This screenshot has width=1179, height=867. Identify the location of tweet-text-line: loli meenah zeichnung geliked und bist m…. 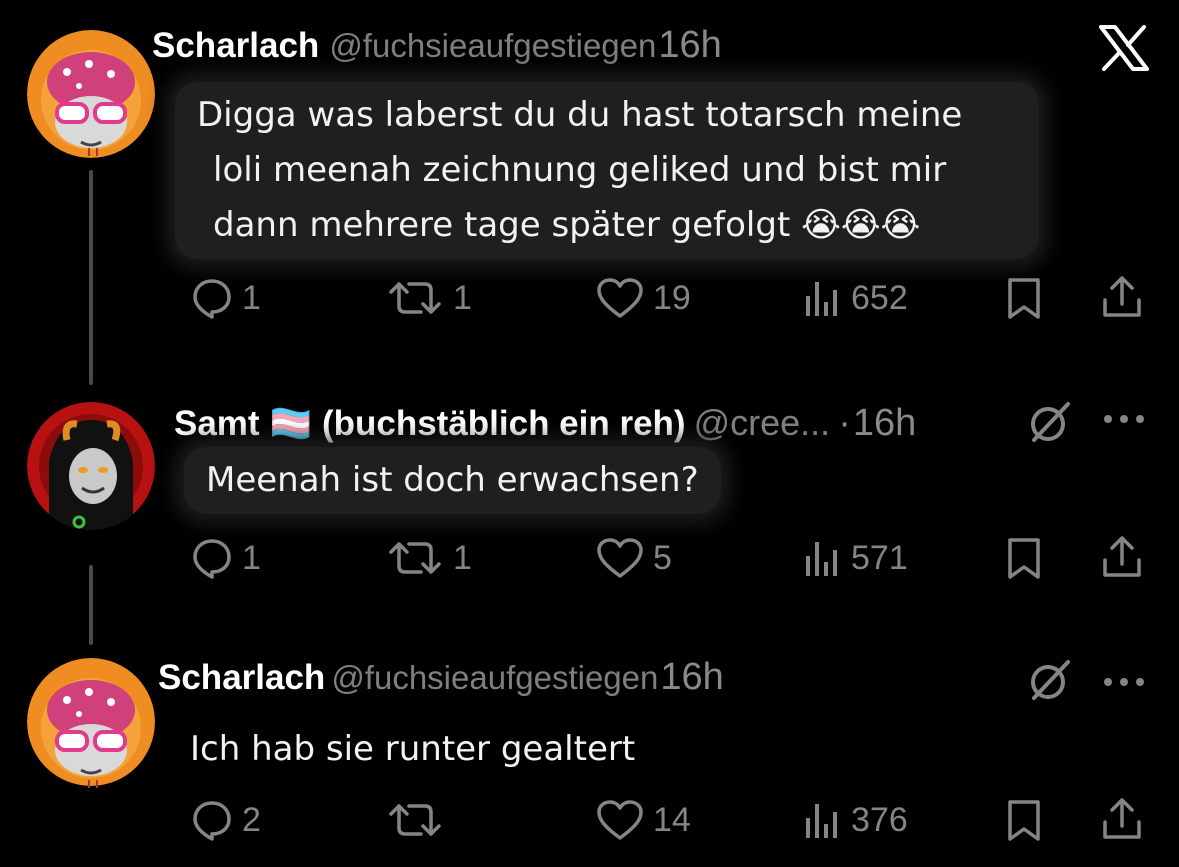
(580, 170).